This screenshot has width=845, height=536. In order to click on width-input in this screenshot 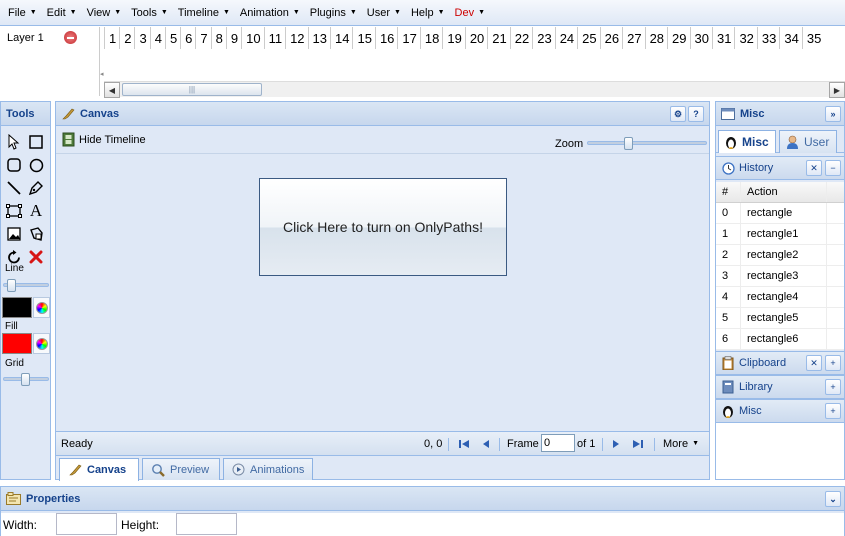, I will do `click(86, 524)`.